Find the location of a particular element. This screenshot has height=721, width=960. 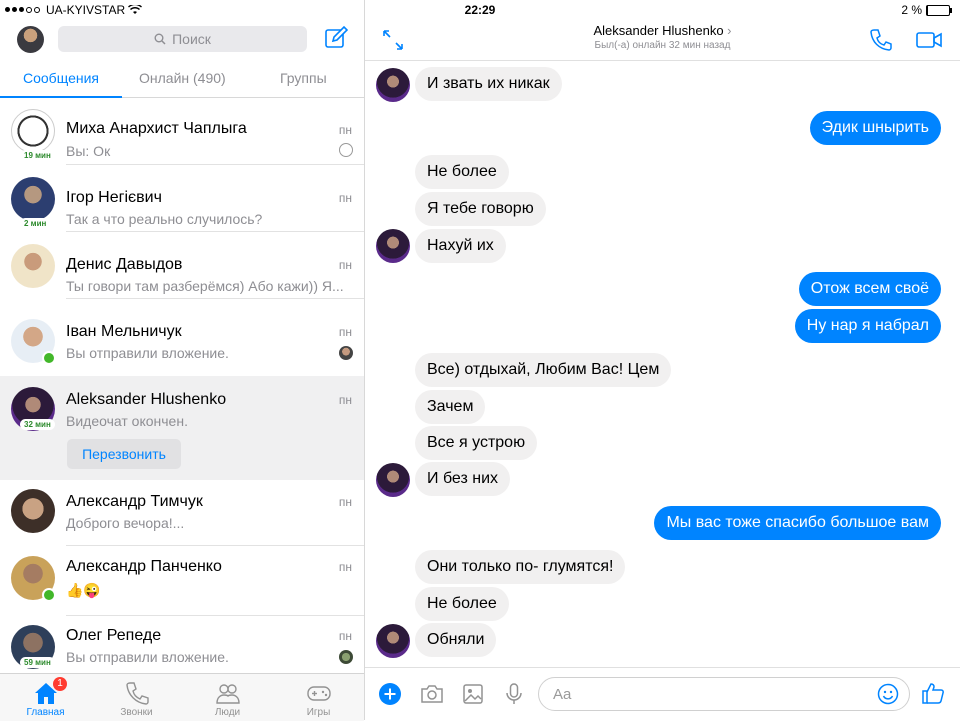

search-placeholder: Поиск is located at coordinates (191, 39).